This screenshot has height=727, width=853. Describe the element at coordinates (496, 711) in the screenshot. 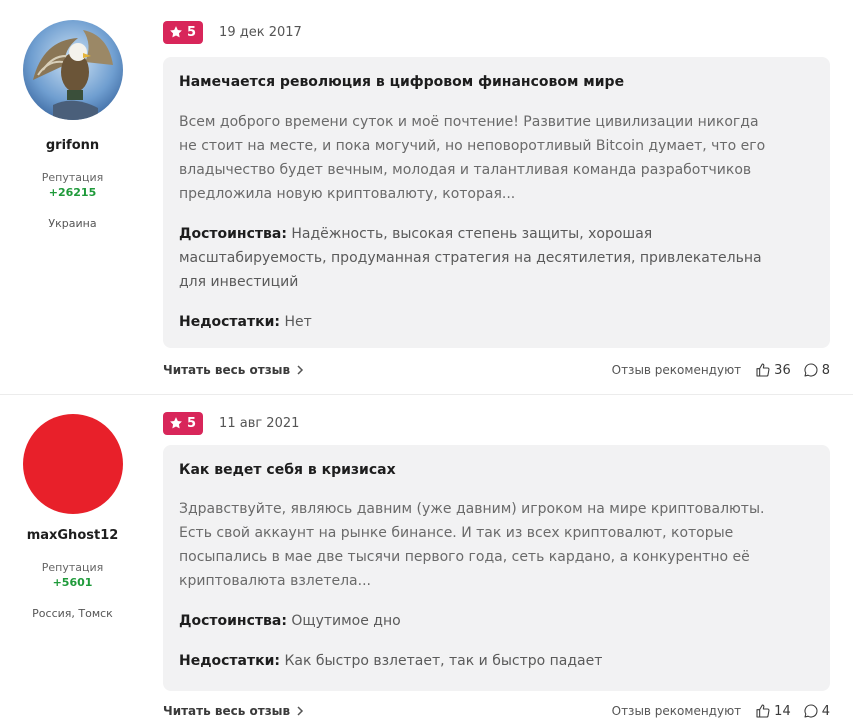

I see `review-footer: Читать весь отзыв Отзыв рекомендуют 14 4` at that location.